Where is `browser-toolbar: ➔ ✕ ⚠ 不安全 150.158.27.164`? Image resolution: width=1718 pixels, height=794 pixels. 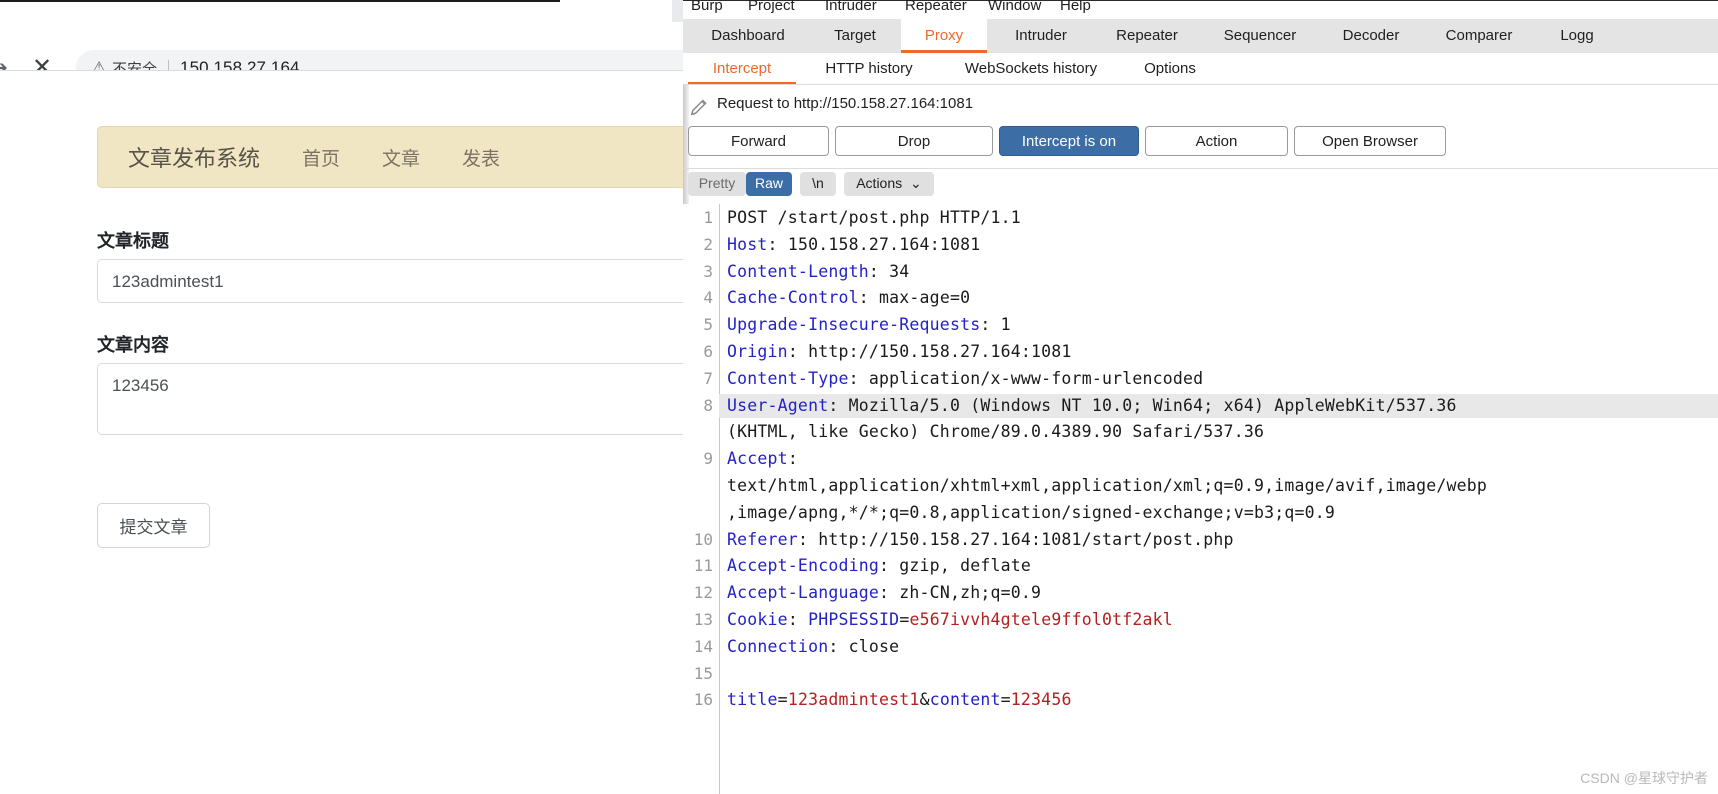 browser-toolbar: ➔ ✕ ⚠ 不安全 150.158.27.164 is located at coordinates (341, 54).